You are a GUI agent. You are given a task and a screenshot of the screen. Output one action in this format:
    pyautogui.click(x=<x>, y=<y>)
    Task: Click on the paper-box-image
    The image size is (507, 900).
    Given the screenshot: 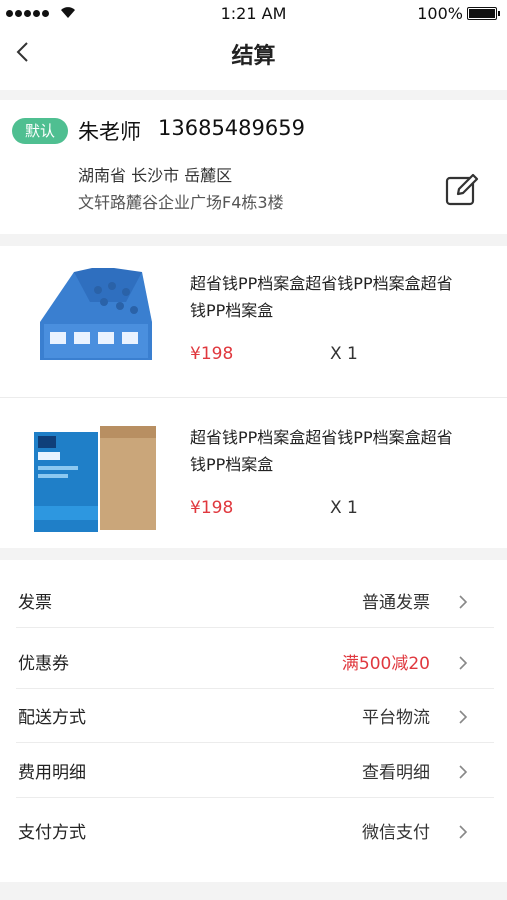 What is the action you would take?
    pyautogui.click(x=95, y=479)
    